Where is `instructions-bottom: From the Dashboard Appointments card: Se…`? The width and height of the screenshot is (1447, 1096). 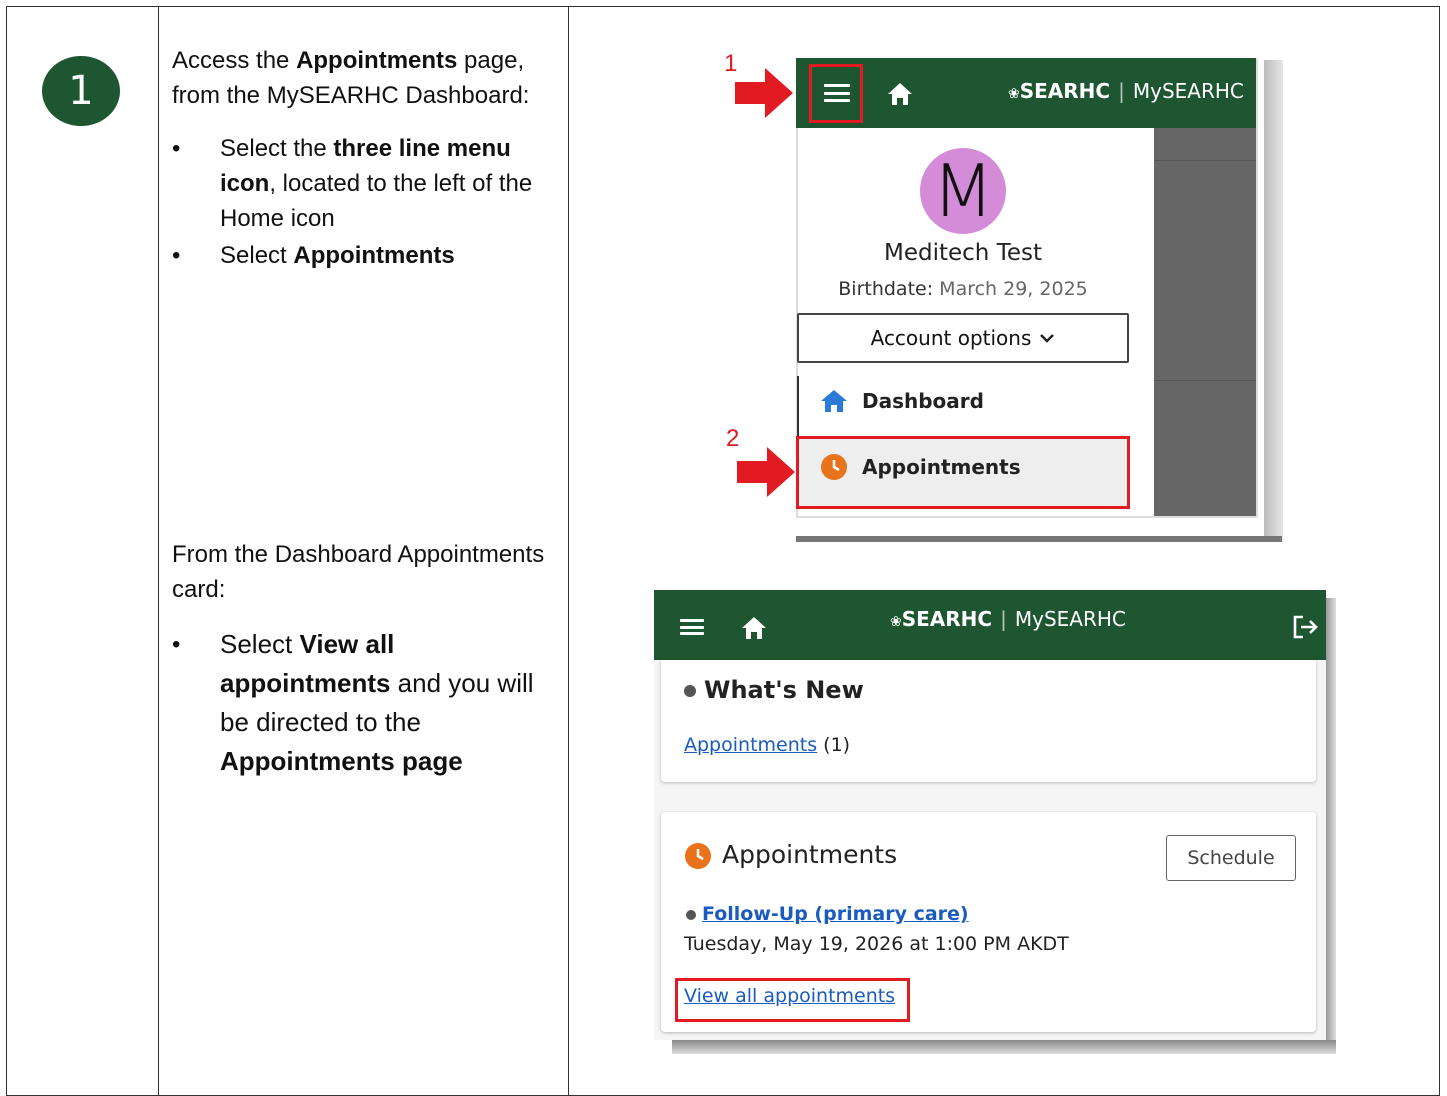 instructions-bottom: From the Dashboard Appointments card: Se… is located at coordinates (364, 659).